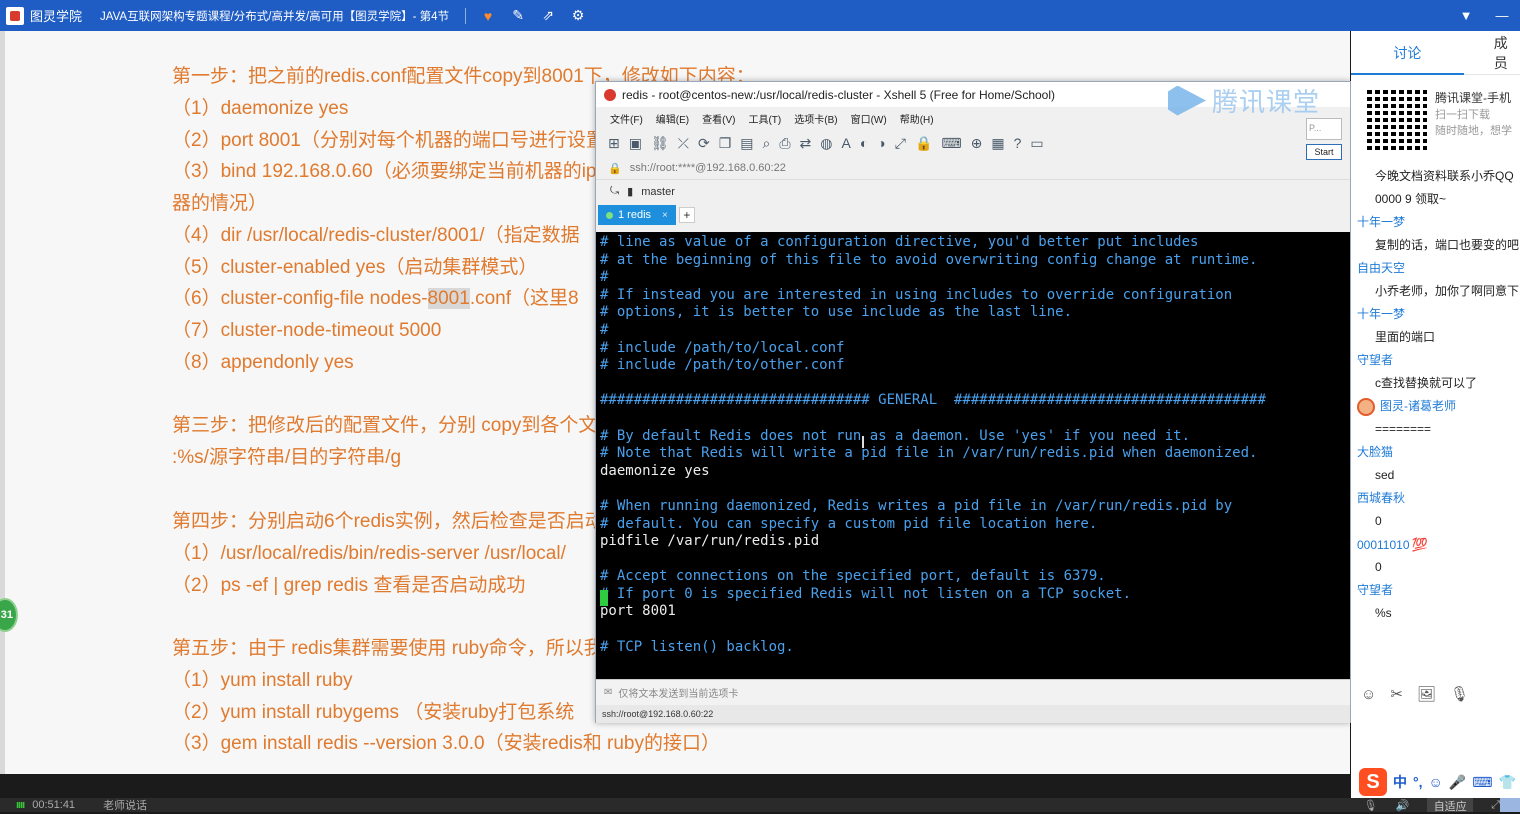 The height and width of the screenshot is (814, 1520). I want to click on menu-view: 查看(V), so click(718, 118).